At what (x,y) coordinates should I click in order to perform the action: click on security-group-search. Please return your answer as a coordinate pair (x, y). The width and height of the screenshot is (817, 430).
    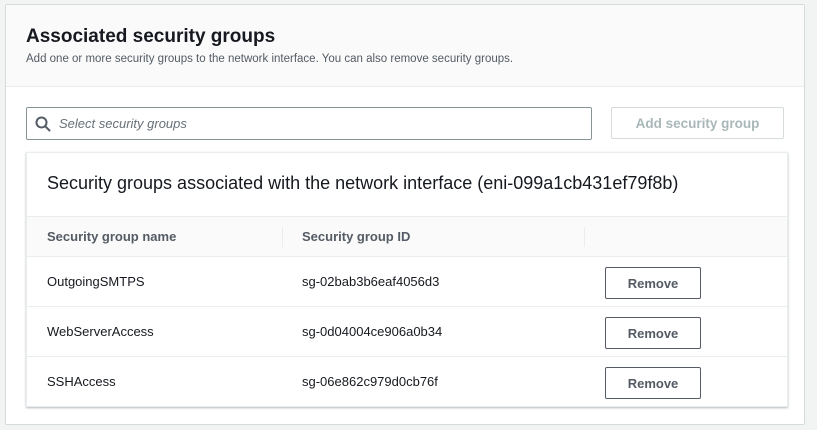
    Looking at the image, I should click on (309, 123).